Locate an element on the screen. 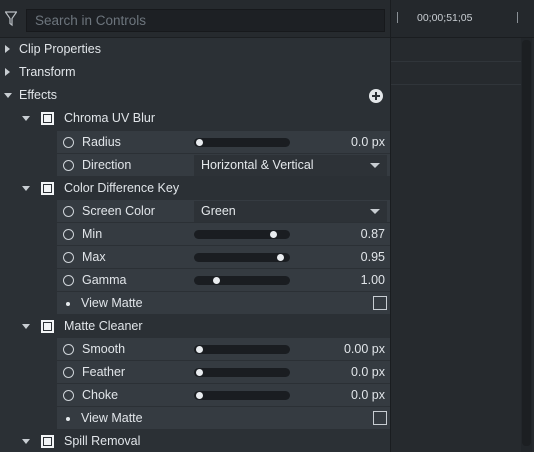 Image resolution: width=534 pixels, height=452 pixels. controls-toolbar is located at coordinates (195, 19).